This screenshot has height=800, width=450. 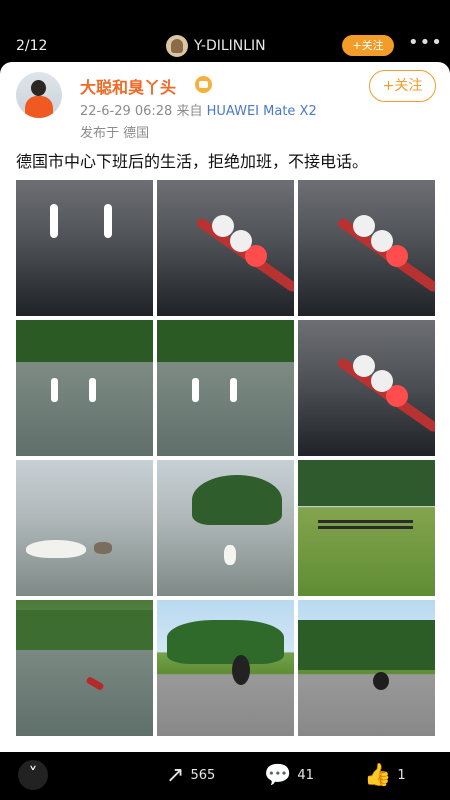 I want to click on like-button: 👍 1, so click(x=385, y=775).